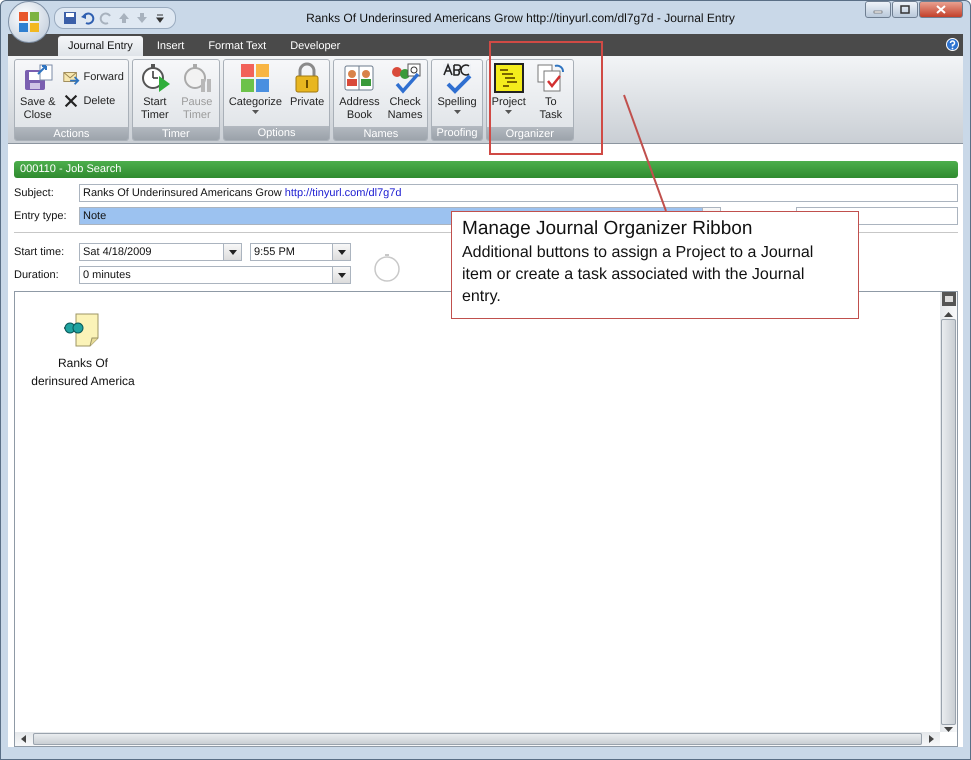  Describe the element at coordinates (71, 133) in the screenshot. I see `group-label: Actions` at that location.